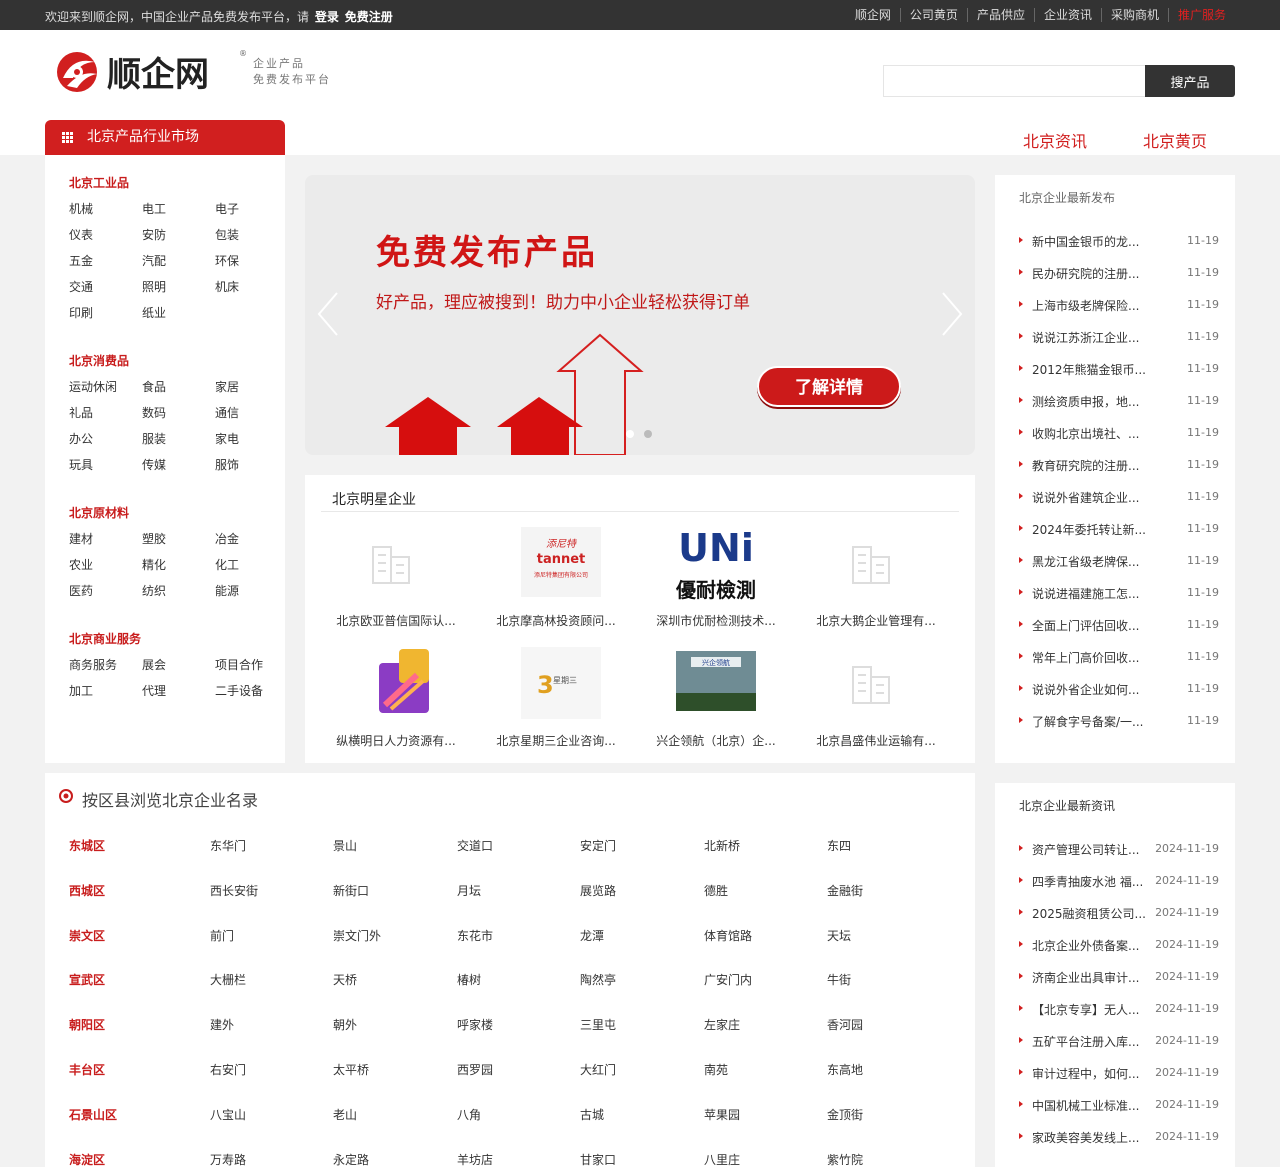  I want to click on list-item: 四季青抽废水池 福... 2024-11-19, so click(1119, 881).